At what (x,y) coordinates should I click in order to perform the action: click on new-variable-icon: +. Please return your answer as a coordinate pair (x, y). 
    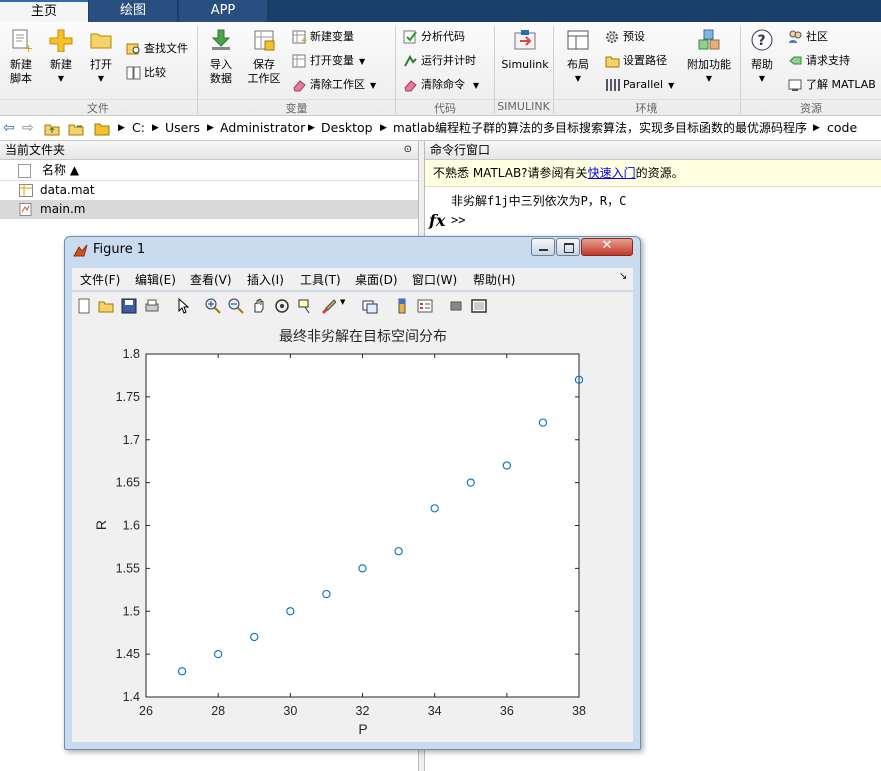
    Looking at the image, I should click on (299, 37).